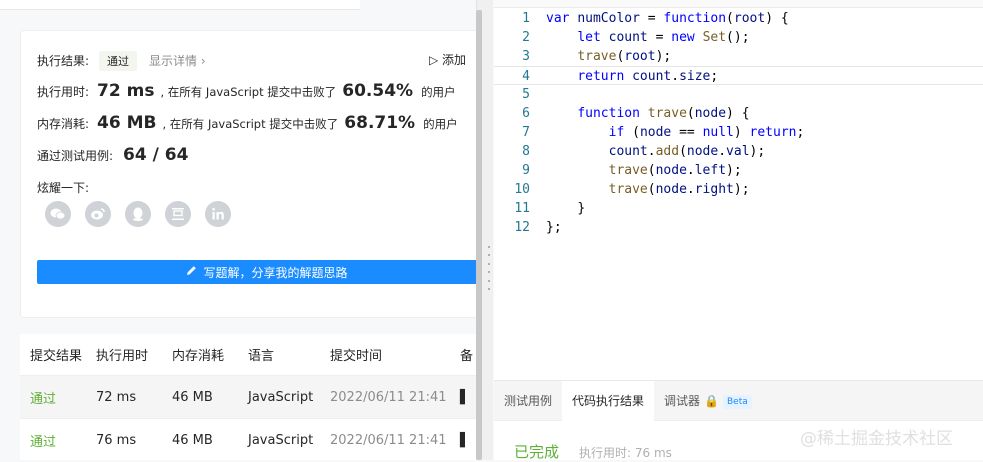 The width and height of the screenshot is (983, 462). I want to click on panel-top-bar, so click(180, 5).